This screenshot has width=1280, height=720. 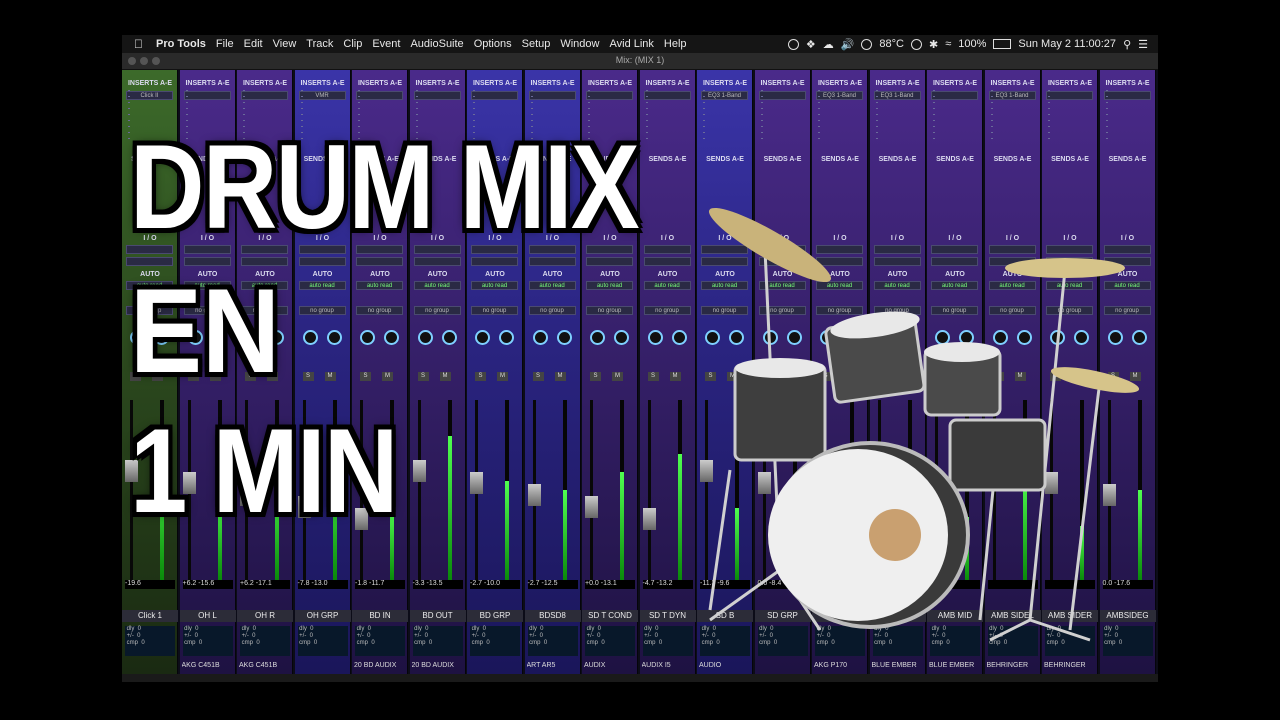 I want to click on cloud-icon: ☁, so click(x=828, y=44).